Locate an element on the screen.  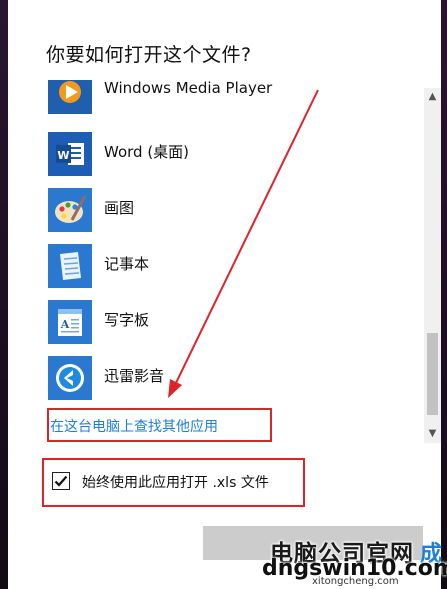
media-player-icon is located at coordinates (70, 97).